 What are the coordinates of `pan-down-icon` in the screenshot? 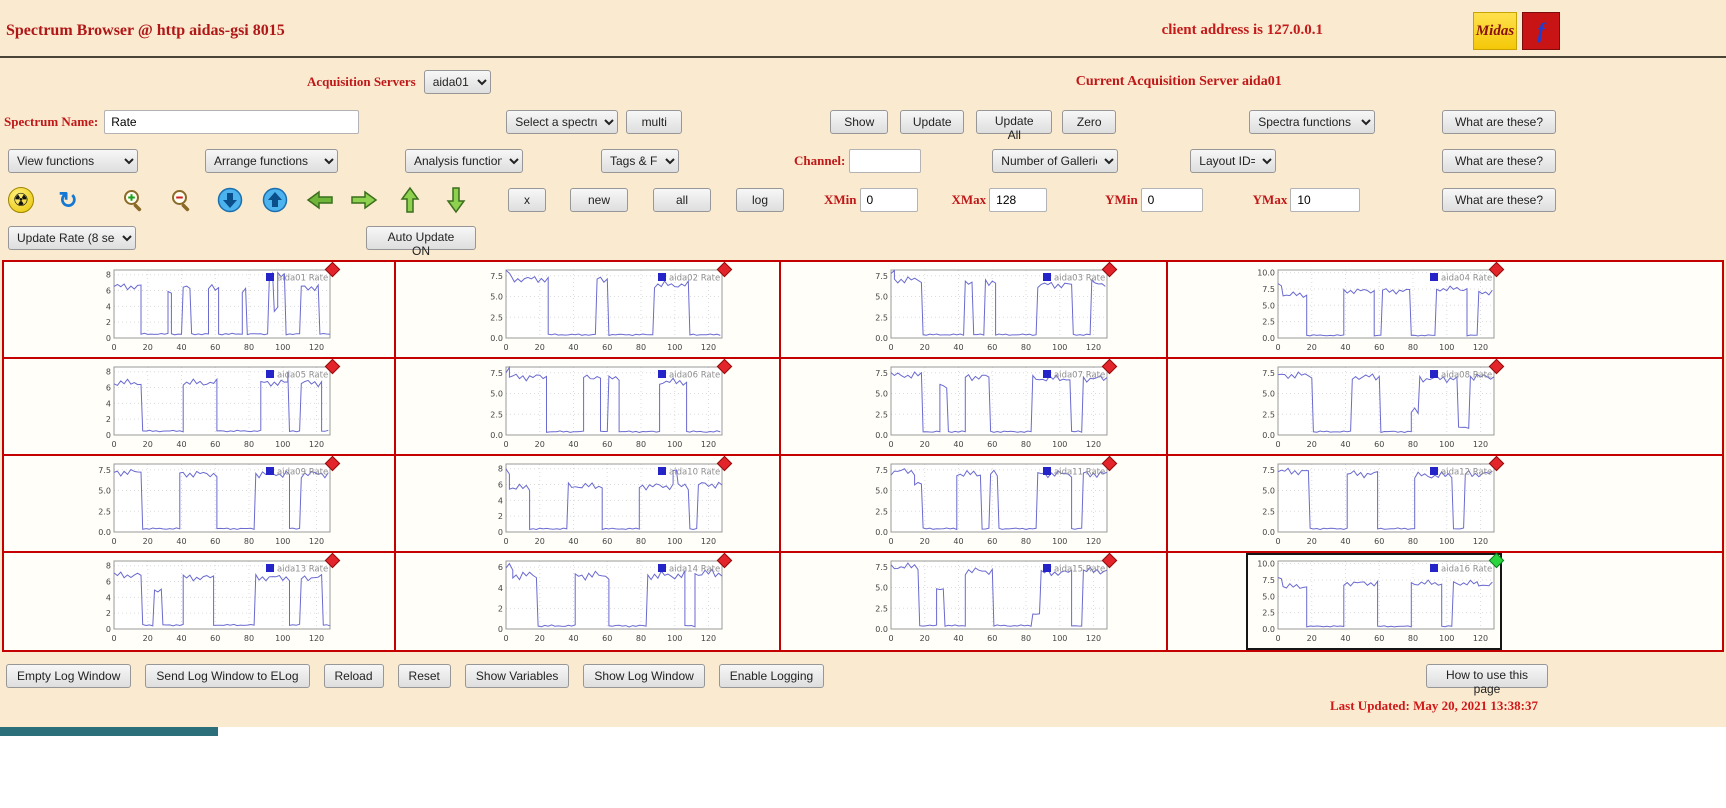 It's located at (456, 200).